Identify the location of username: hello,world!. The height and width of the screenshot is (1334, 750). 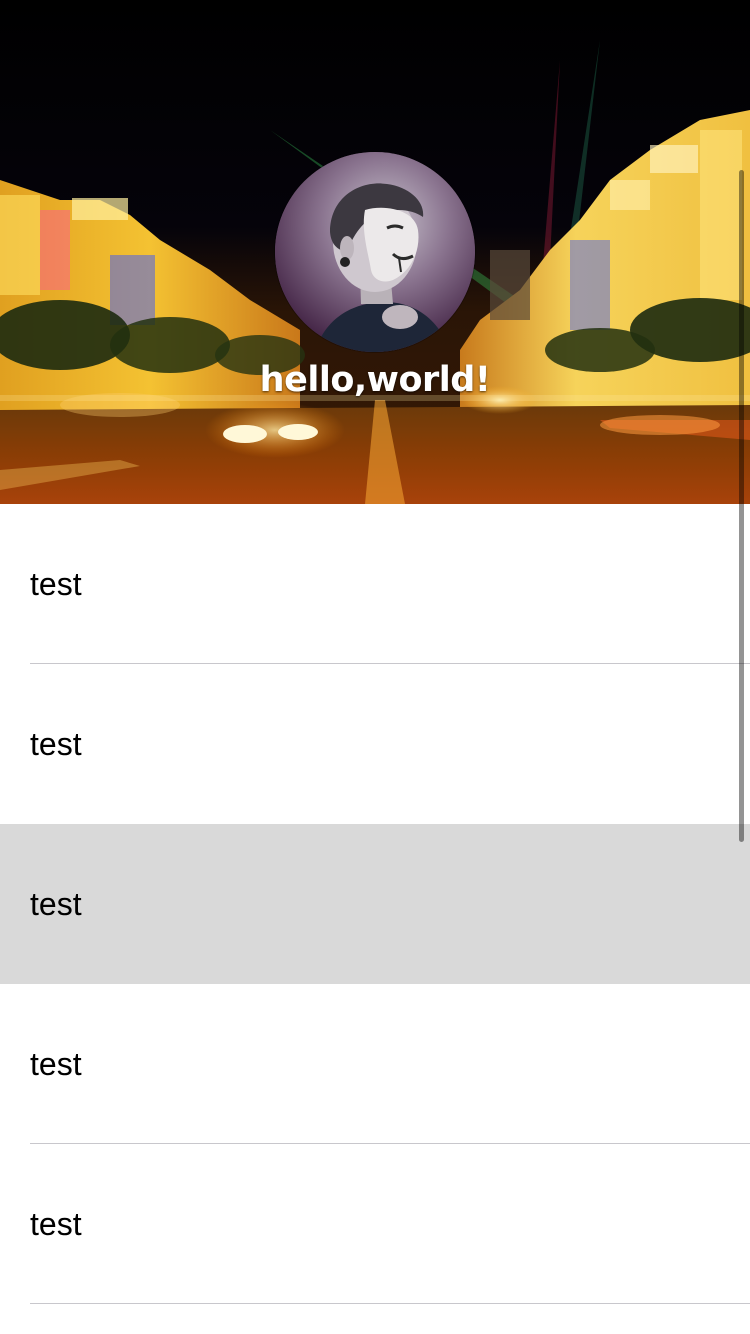
(375, 380).